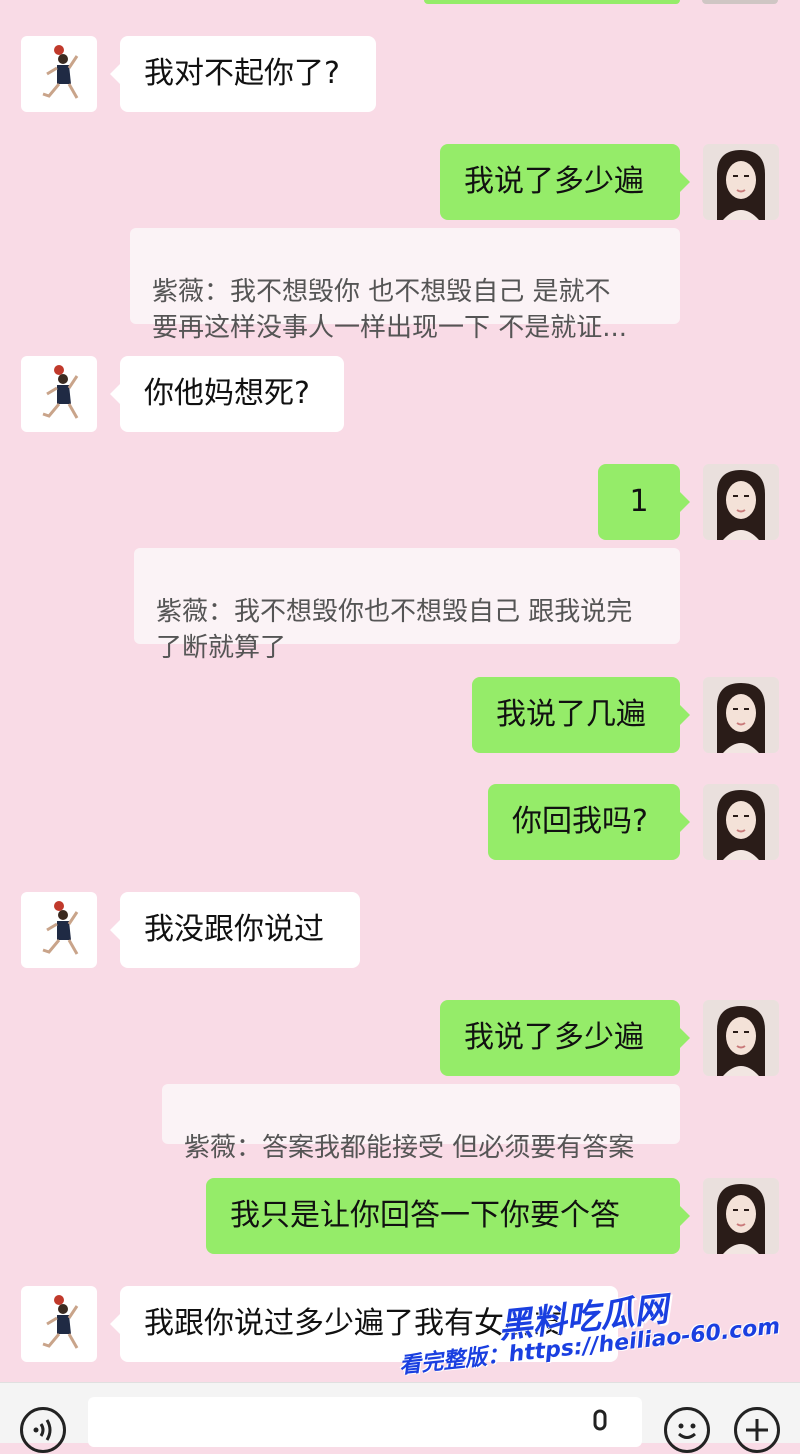  I want to click on quoted-text: 紫薇：答案我都能接受 但必须要有答案, so click(409, 1148).